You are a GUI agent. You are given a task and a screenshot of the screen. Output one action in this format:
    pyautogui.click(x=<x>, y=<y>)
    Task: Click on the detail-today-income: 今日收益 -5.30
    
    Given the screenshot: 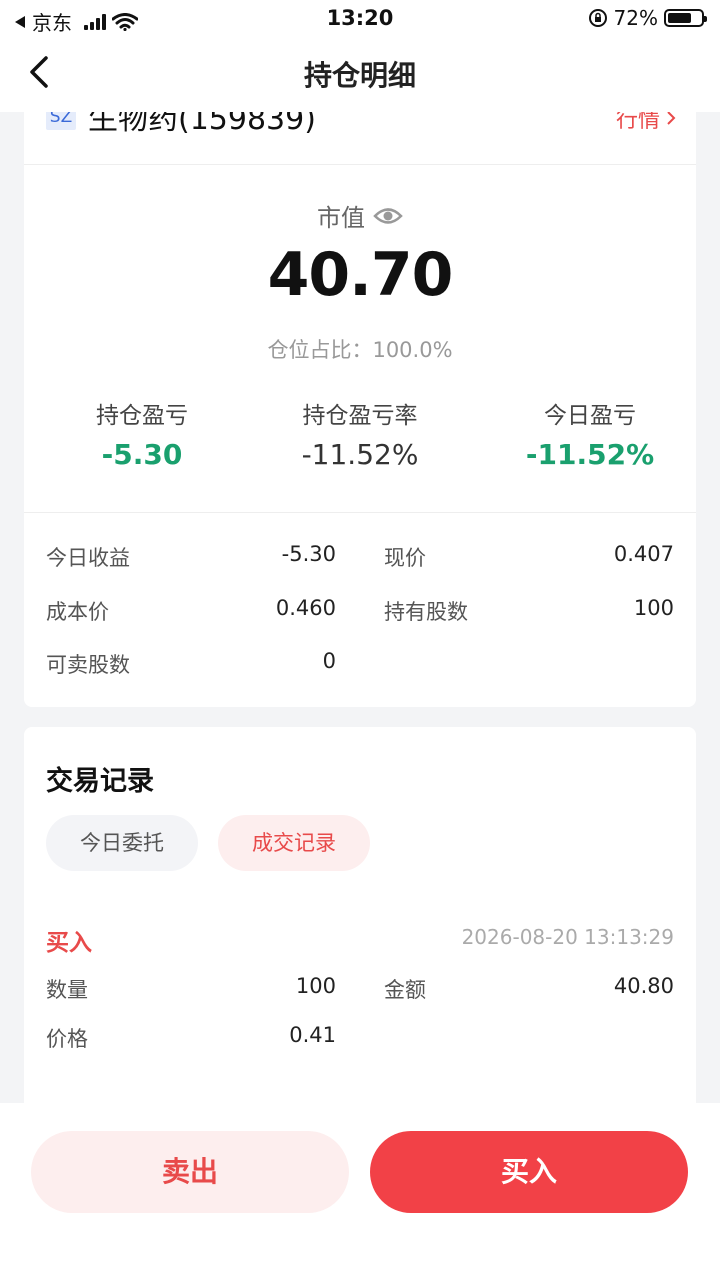 What is the action you would take?
    pyautogui.click(x=191, y=557)
    